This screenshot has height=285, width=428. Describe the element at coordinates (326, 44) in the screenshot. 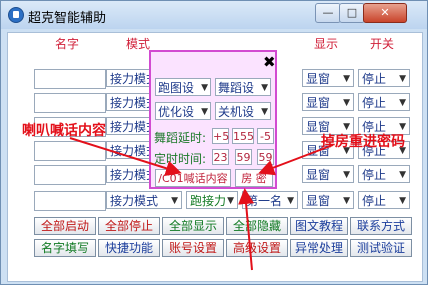

I see `column-header-display: 显示` at that location.